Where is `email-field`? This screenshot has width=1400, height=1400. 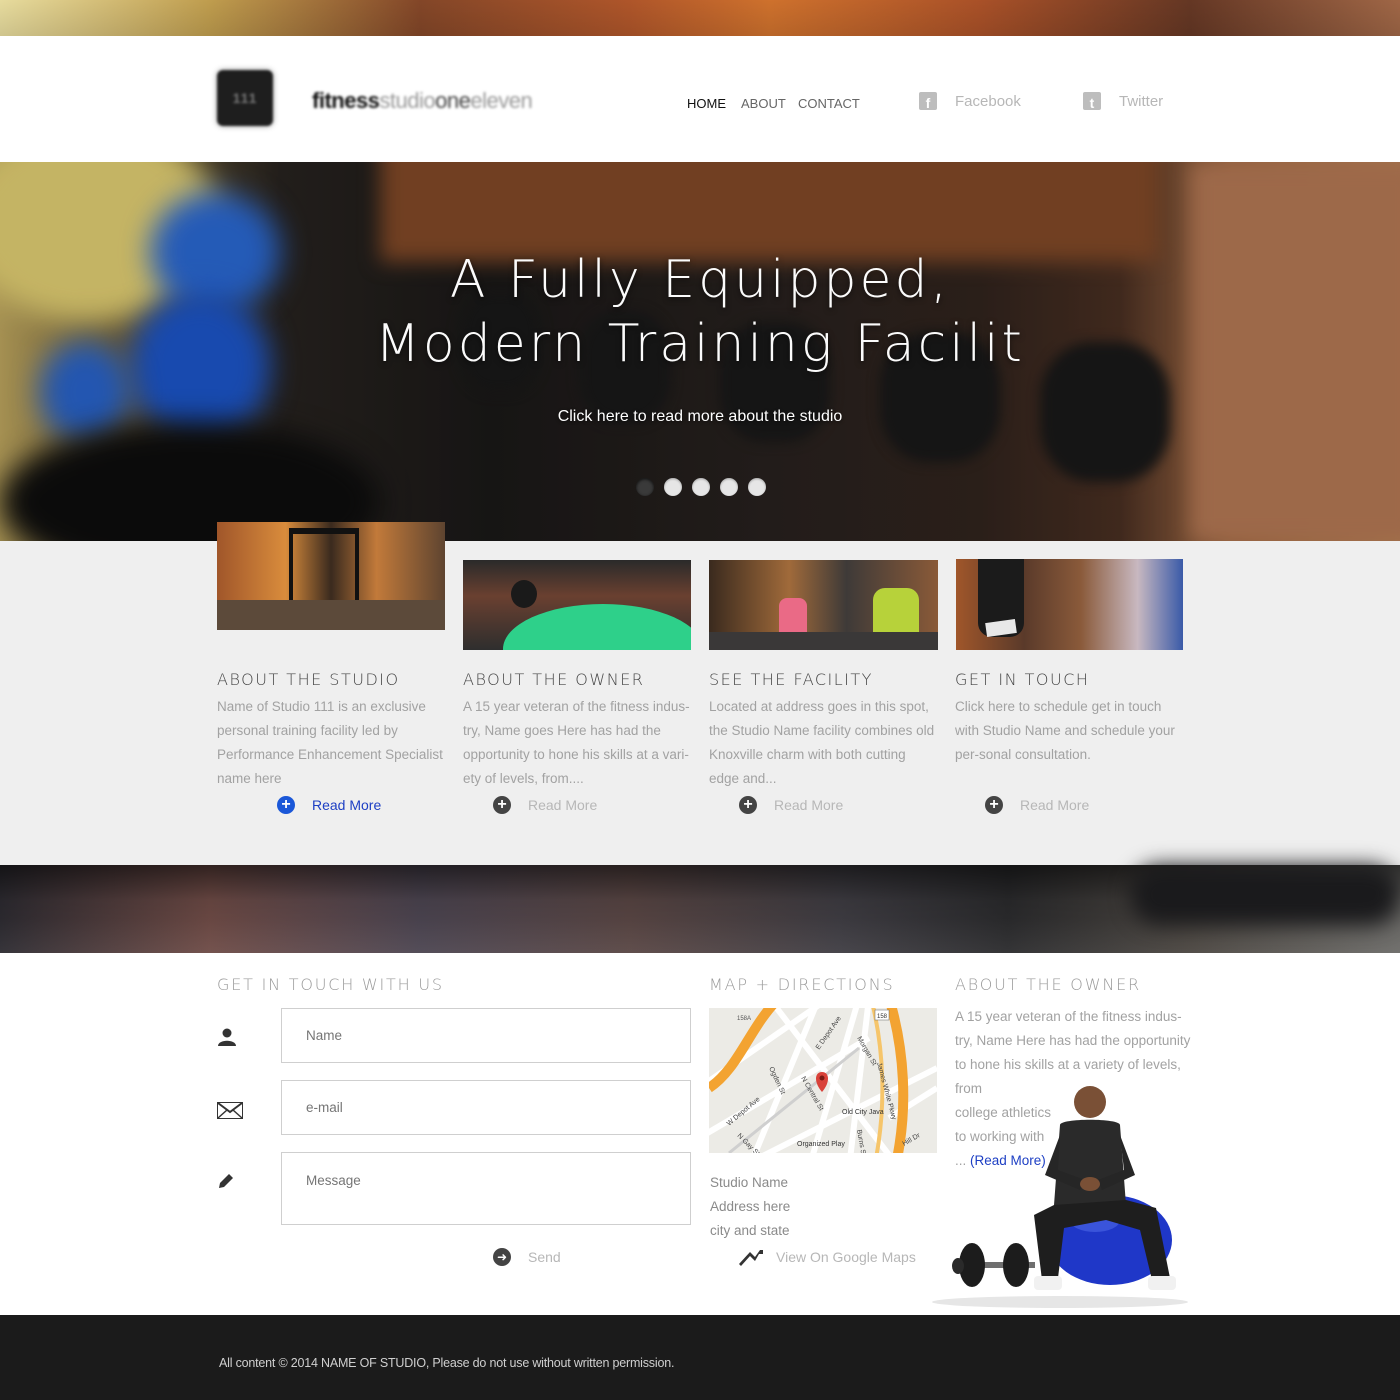 email-field is located at coordinates (486, 1107).